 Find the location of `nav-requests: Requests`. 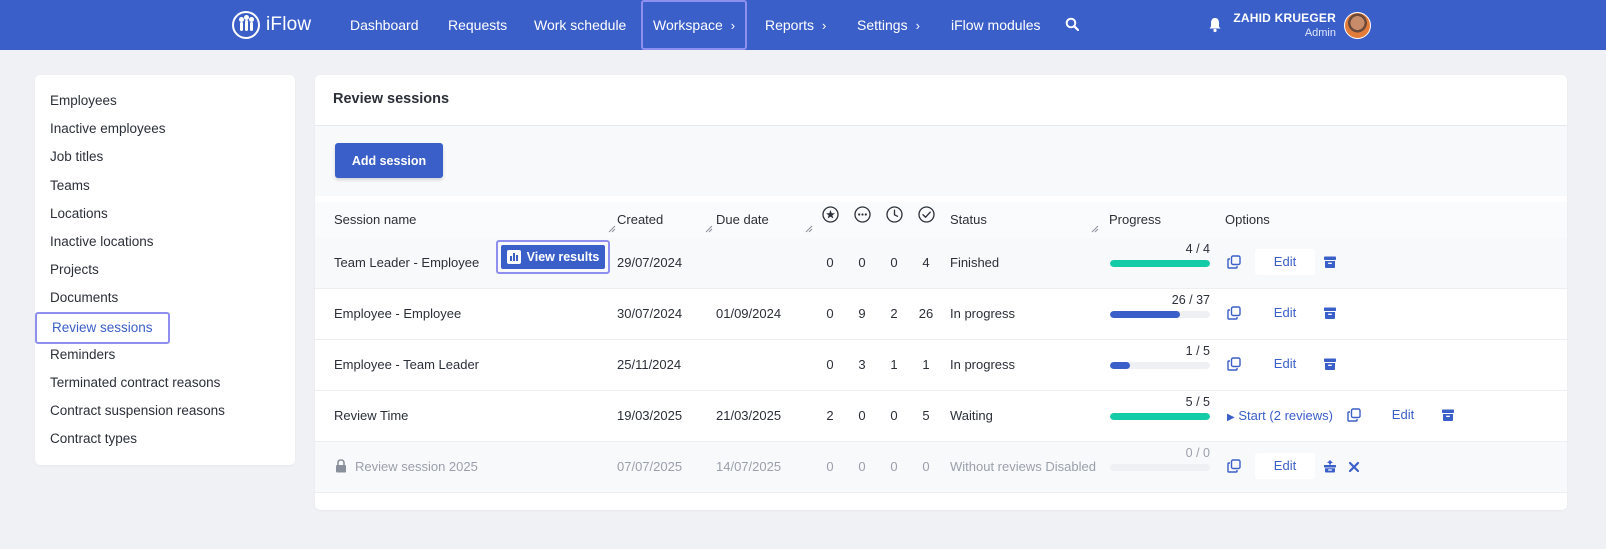

nav-requests: Requests is located at coordinates (477, 25).